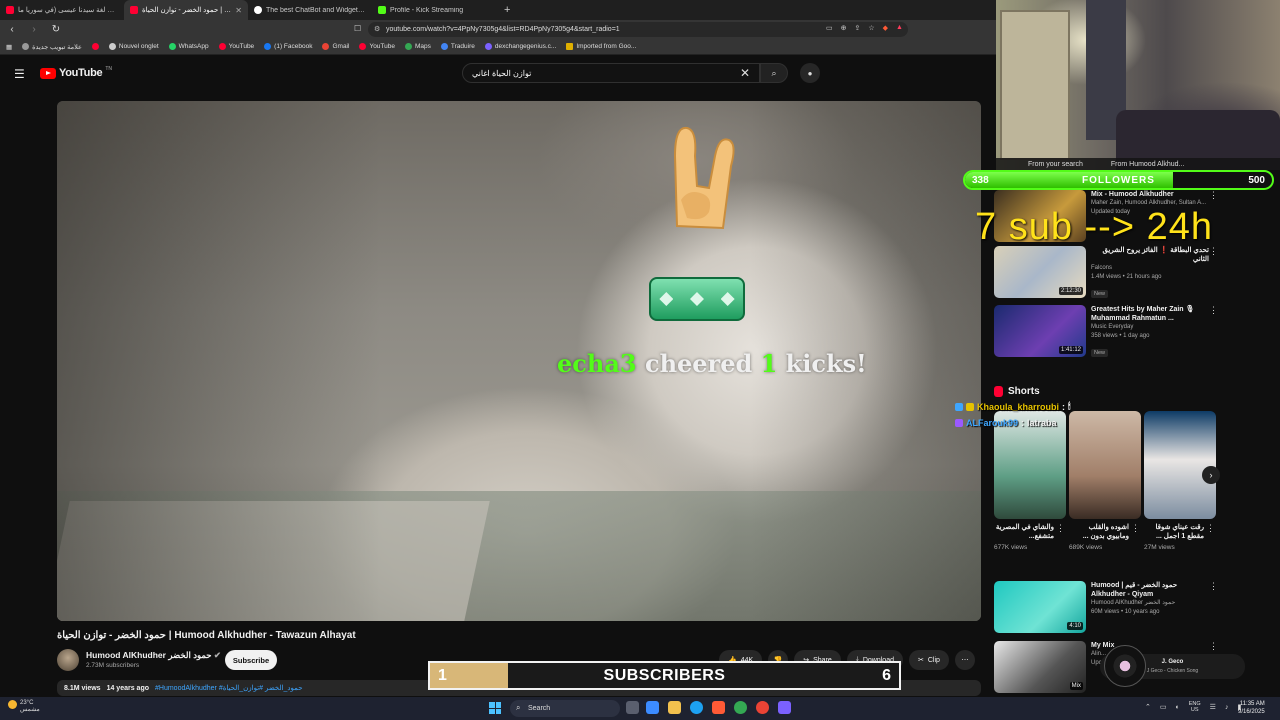 The image size is (1280, 720). What do you see at coordinates (1148, 707) in the screenshot?
I see `chevron-up-icon: ⌃` at bounding box center [1148, 707].